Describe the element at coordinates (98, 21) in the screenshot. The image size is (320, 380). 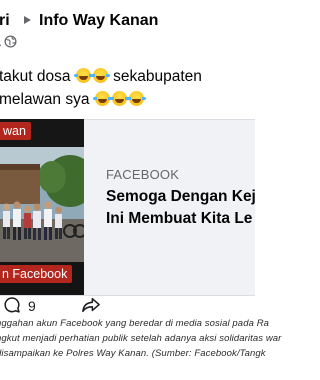
I see `group-name: Info Way Kanan` at that location.